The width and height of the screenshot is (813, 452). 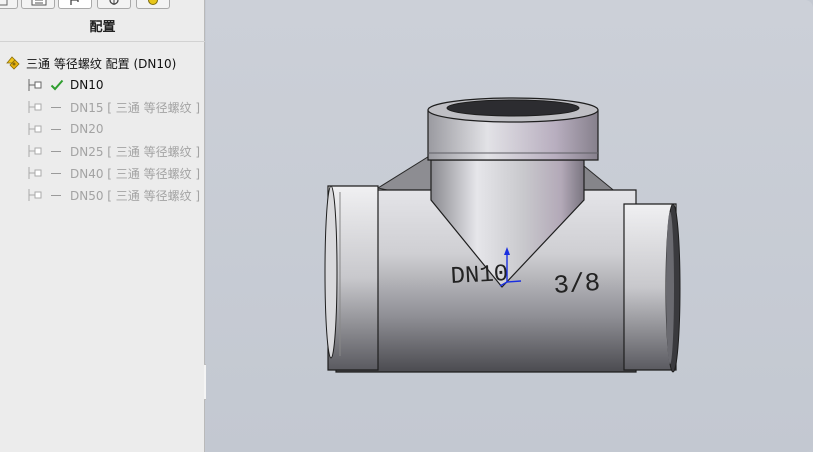 I want to click on config-item-label: DN25 [ 三通 等径螺纹 ], so click(x=135, y=151).